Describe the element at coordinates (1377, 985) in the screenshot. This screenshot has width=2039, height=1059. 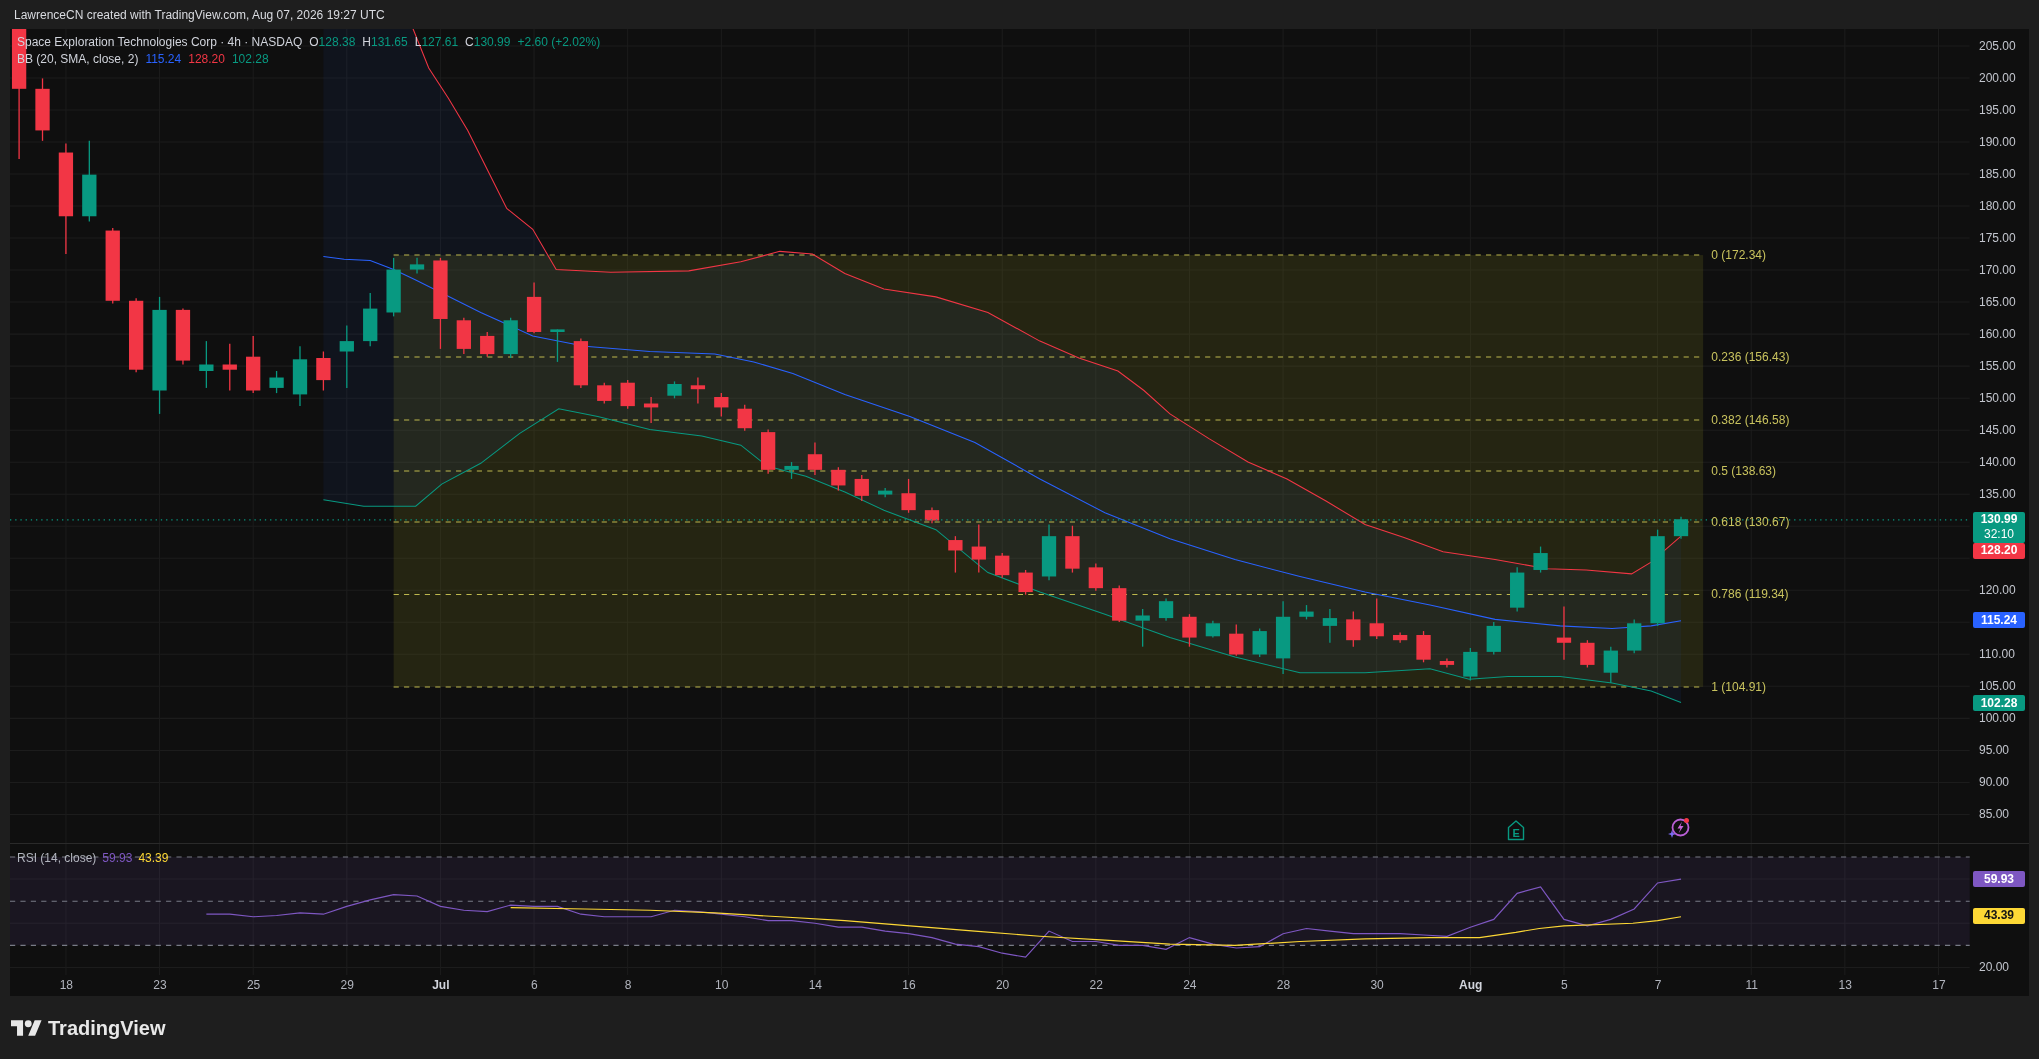
I see `time-label: 30` at that location.